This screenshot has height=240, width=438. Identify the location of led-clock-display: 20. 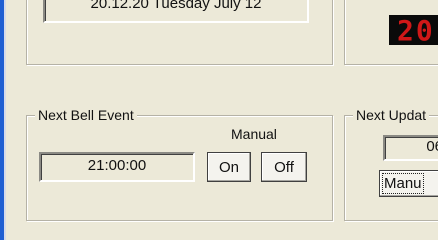
(413, 30).